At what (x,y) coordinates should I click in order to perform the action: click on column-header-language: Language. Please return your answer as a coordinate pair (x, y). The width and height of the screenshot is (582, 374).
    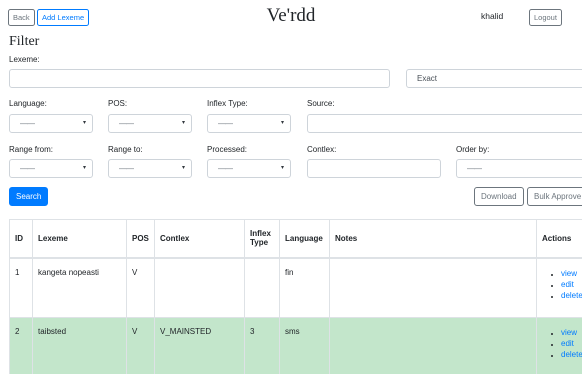
    Looking at the image, I should click on (304, 239).